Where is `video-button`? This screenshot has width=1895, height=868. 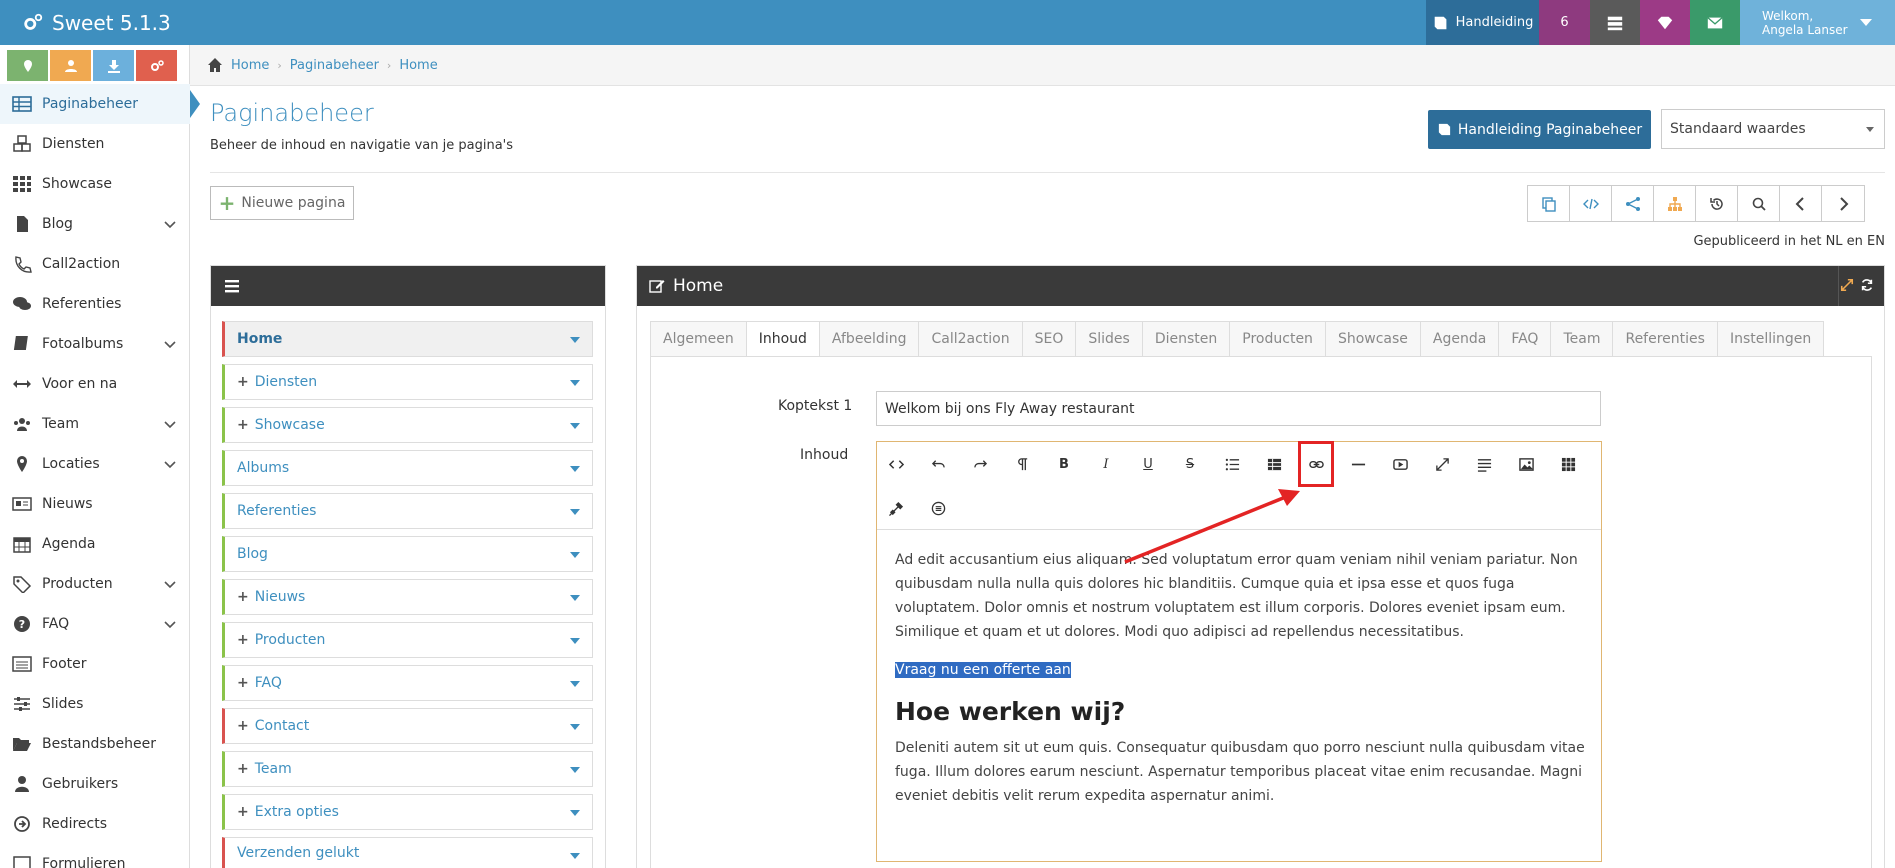
video-button is located at coordinates (1400, 464).